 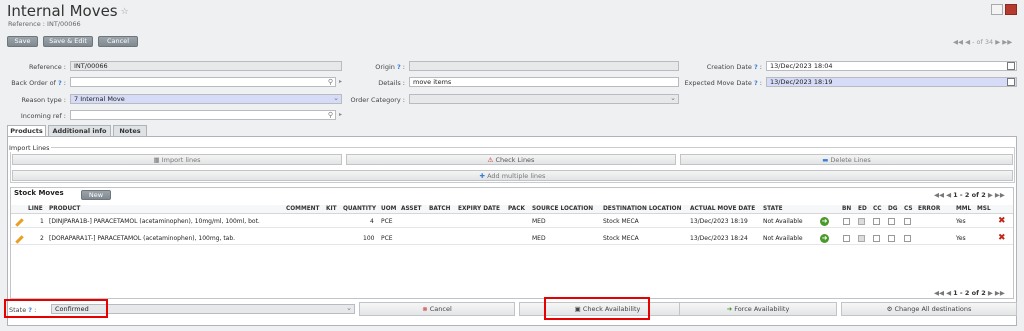 What do you see at coordinates (544, 99) in the screenshot?
I see `order-category-select: ⌄` at bounding box center [544, 99].